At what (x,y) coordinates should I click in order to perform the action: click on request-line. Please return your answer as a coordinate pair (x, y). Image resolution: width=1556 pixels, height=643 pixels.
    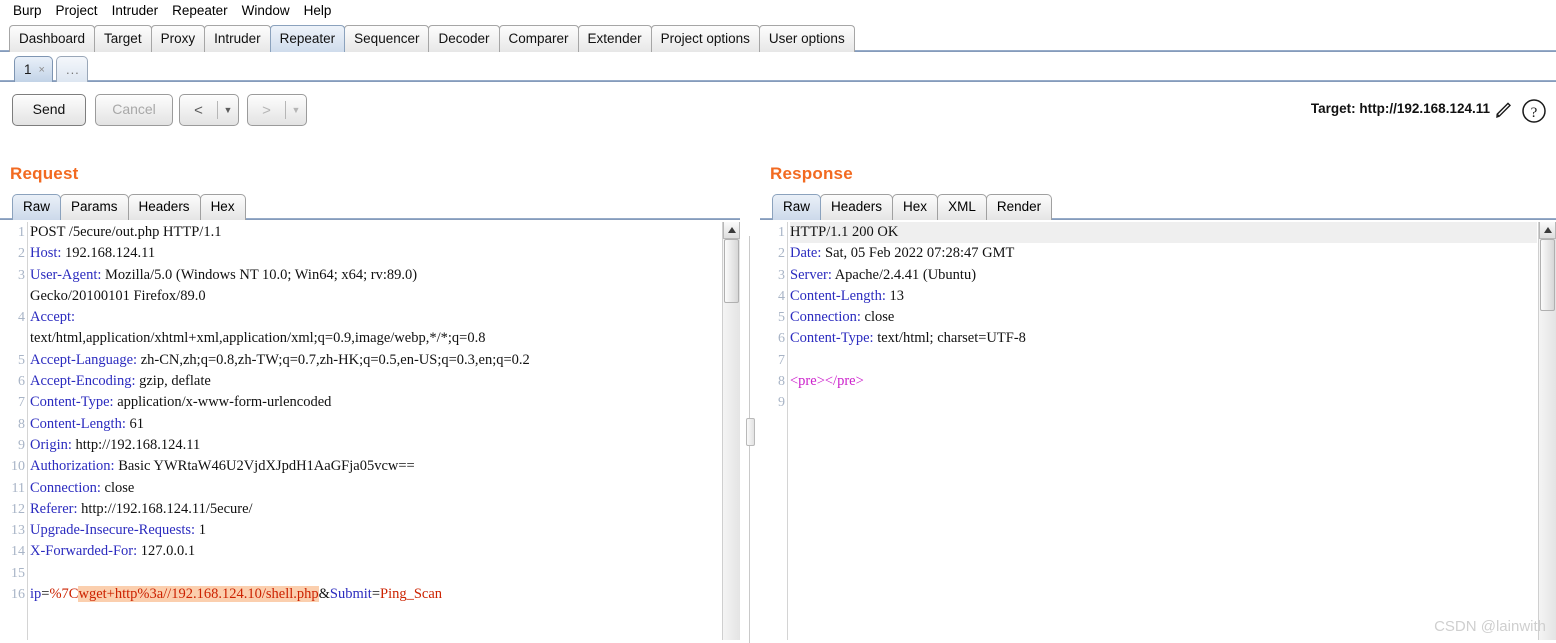
    Looking at the image, I should click on (375, 573).